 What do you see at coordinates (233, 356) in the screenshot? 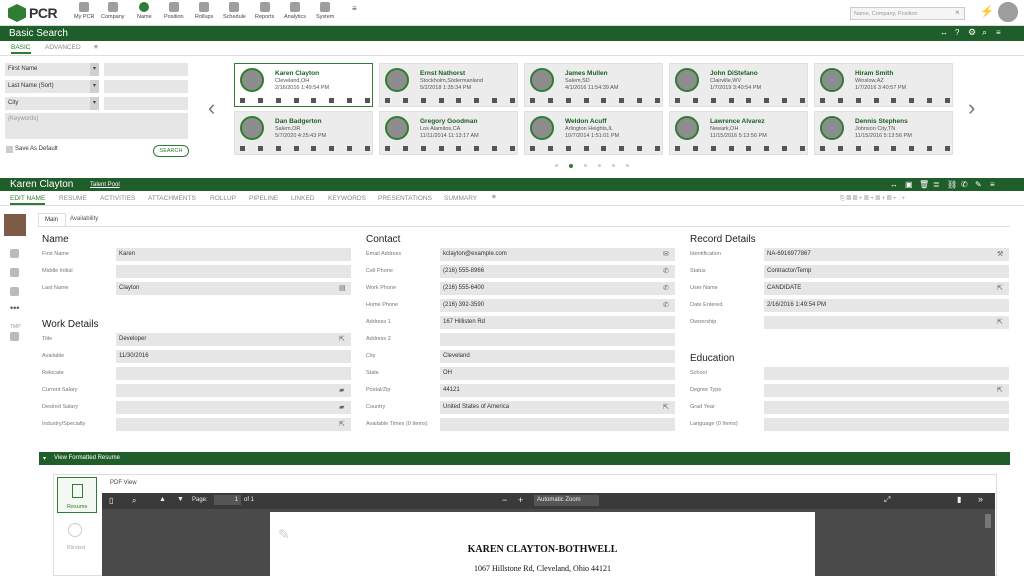
I see `field-input: 11/30/2016` at bounding box center [233, 356].